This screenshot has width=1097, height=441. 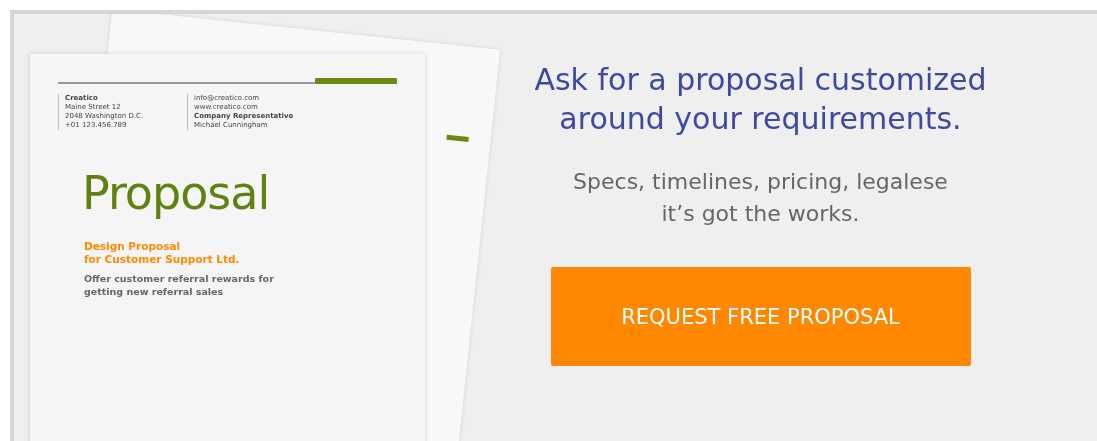 I want to click on headline: Ask for a proposal customized around your requirements., so click(x=760, y=99).